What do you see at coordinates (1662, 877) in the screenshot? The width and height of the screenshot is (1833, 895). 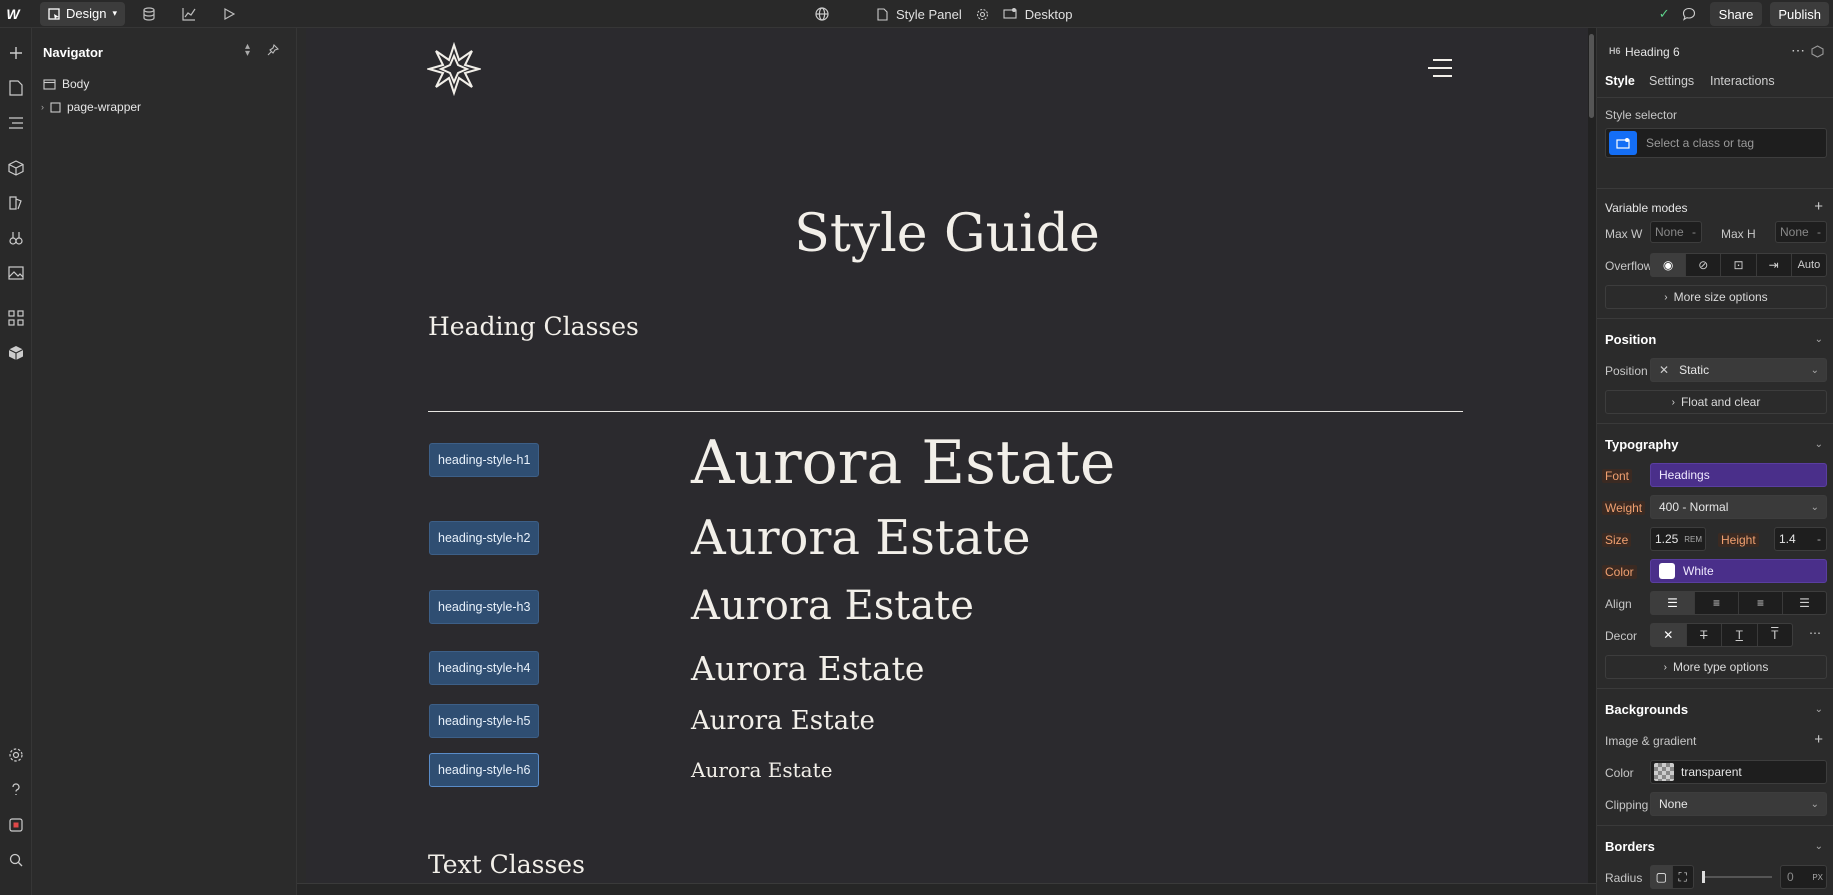 I see `radius-all-icon: ▢` at bounding box center [1662, 877].